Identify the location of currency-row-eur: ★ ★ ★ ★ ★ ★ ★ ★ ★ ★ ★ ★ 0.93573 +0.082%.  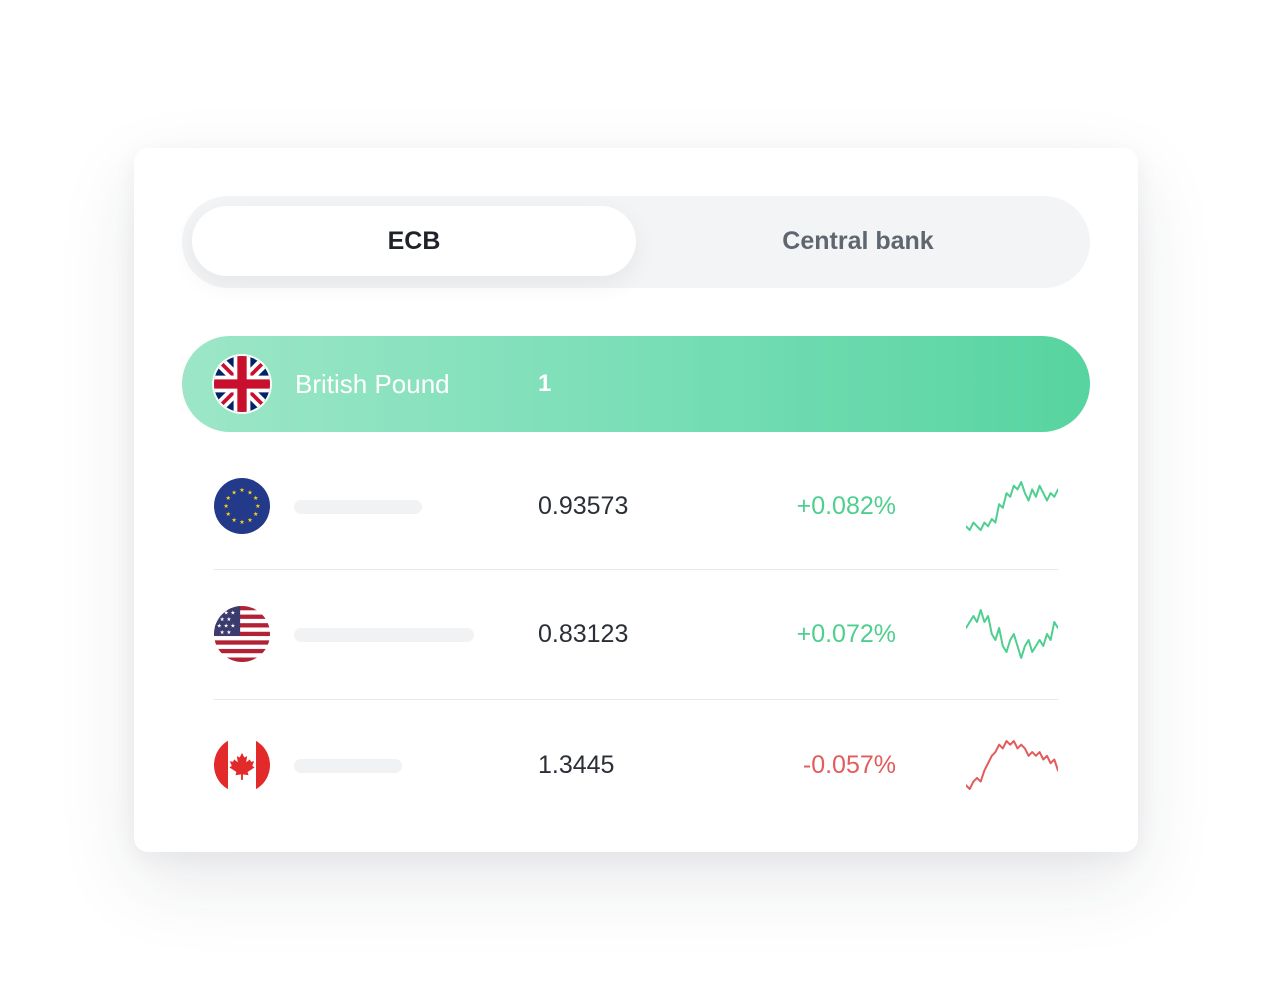
(636, 506).